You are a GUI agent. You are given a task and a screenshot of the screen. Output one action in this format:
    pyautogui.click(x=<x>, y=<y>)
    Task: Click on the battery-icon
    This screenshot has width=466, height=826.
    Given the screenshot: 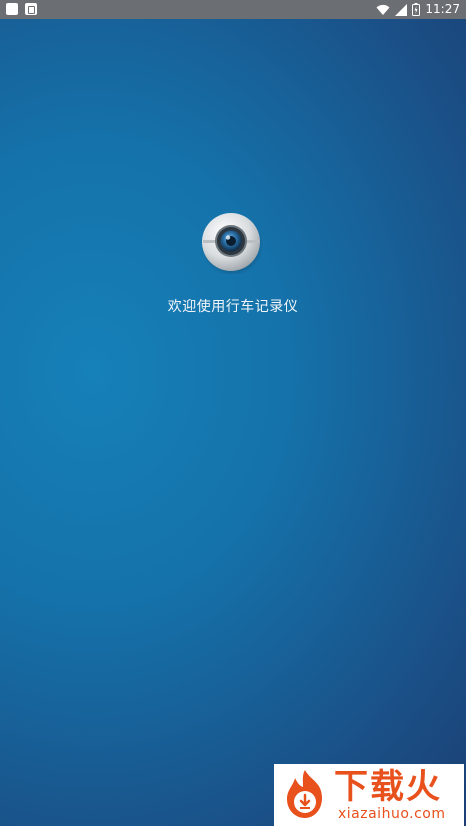 What is the action you would take?
    pyautogui.click(x=416, y=9)
    